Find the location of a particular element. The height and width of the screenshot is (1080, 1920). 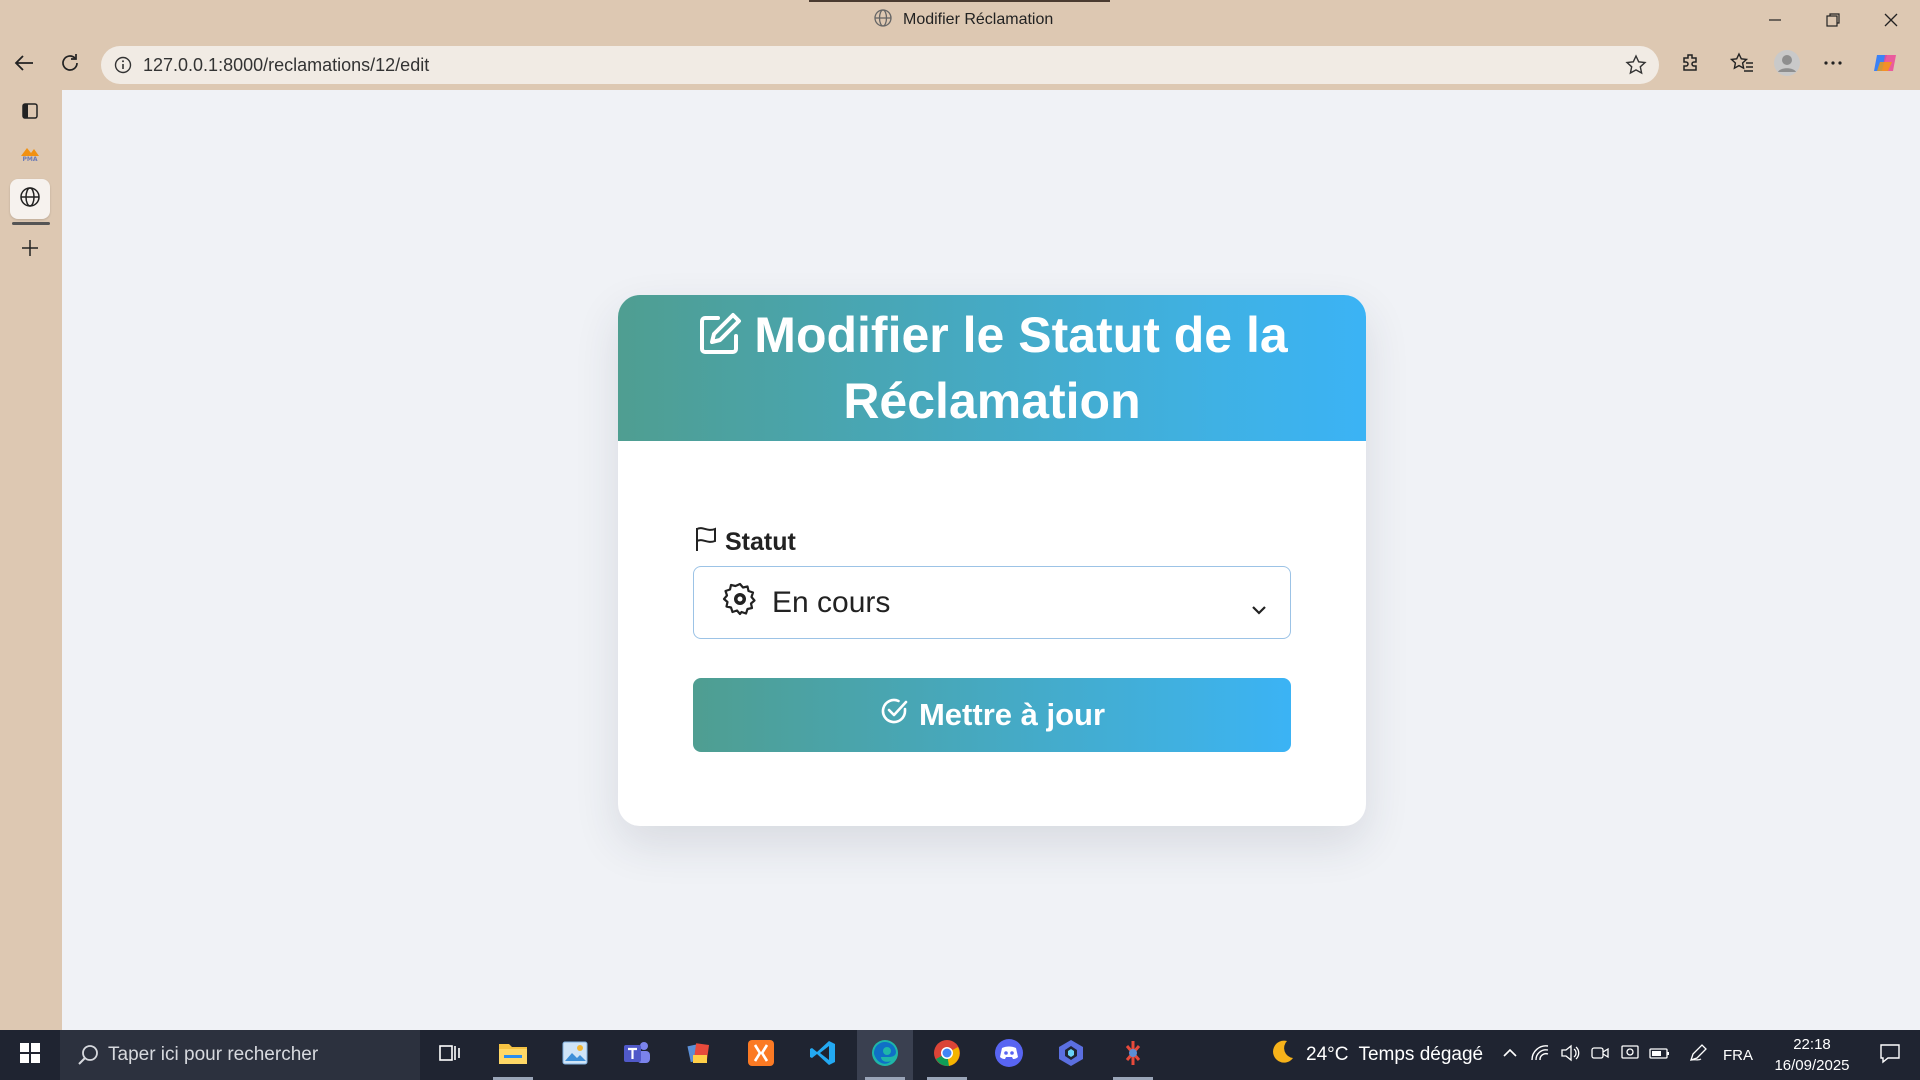

gear-icon is located at coordinates (740, 603).